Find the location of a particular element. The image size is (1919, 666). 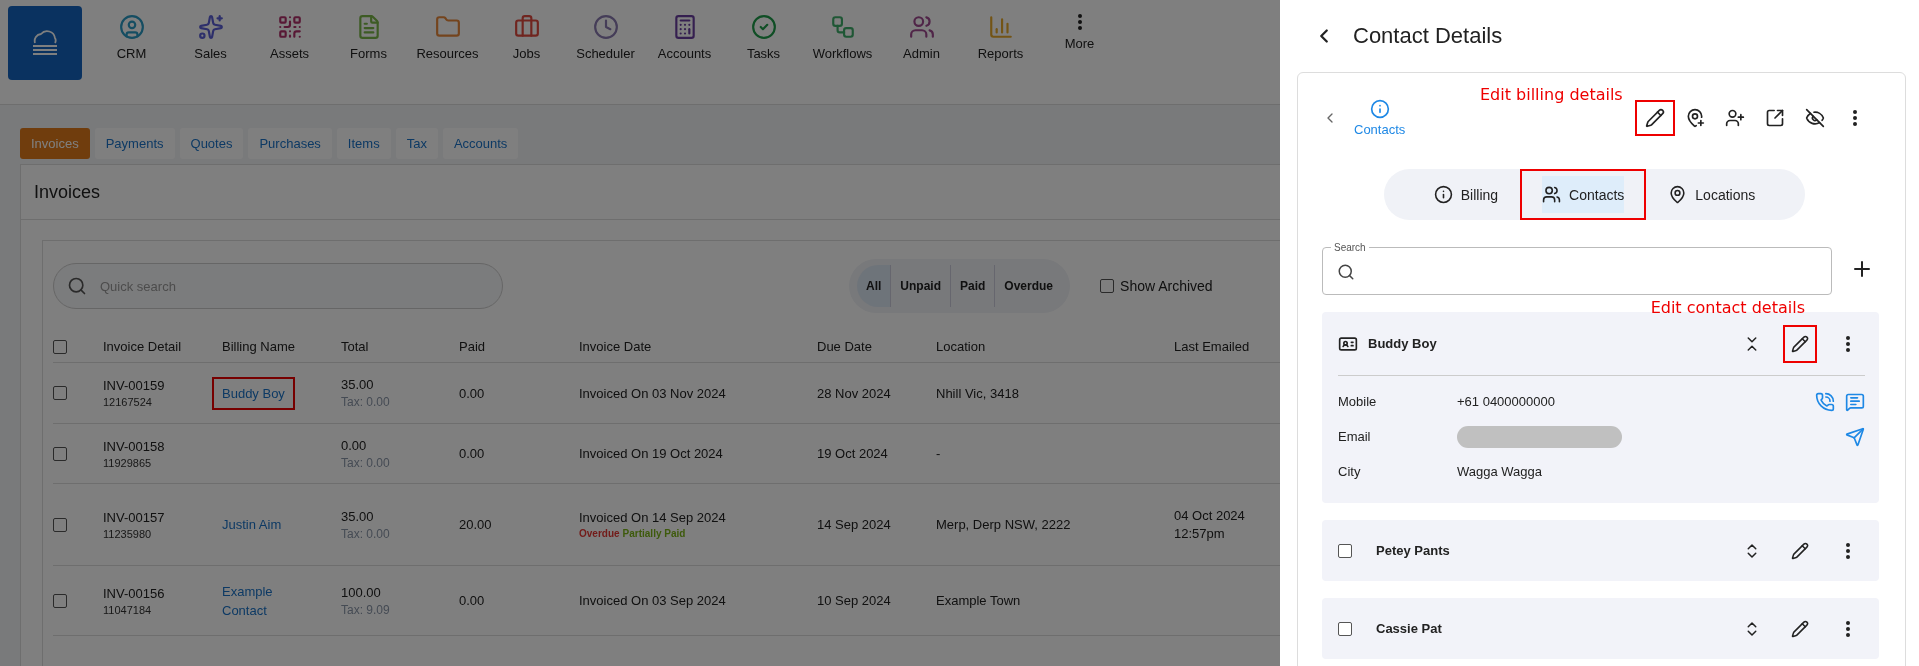

nav-label: Tasks is located at coordinates (763, 53).